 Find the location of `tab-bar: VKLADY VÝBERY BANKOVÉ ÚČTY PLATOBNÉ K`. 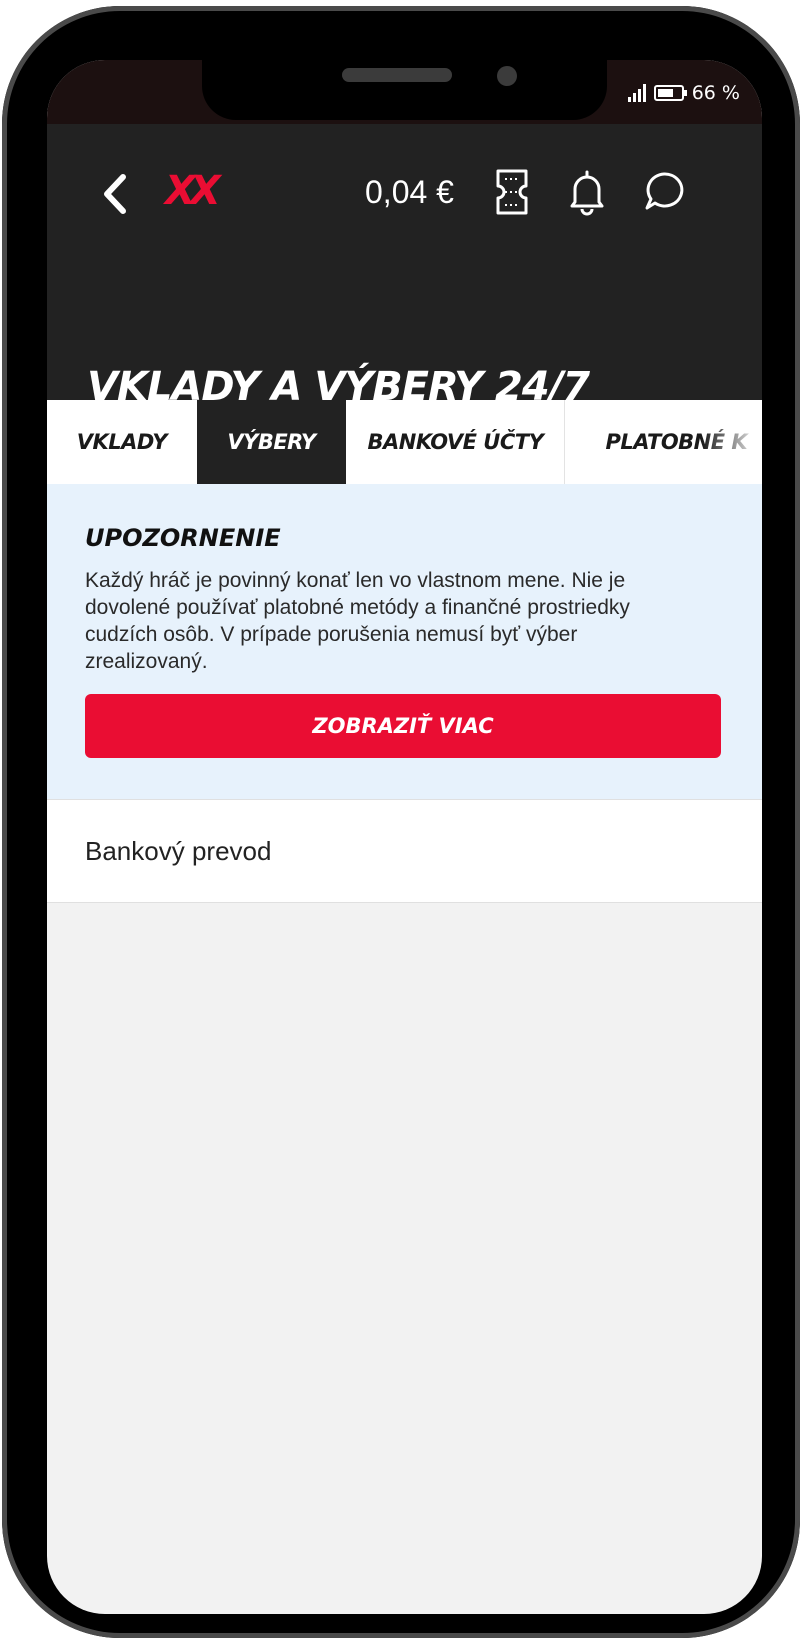

tab-bar: VKLADY VÝBERY BANKOVÉ ÚČTY PLATOBNÉ K is located at coordinates (404, 442).